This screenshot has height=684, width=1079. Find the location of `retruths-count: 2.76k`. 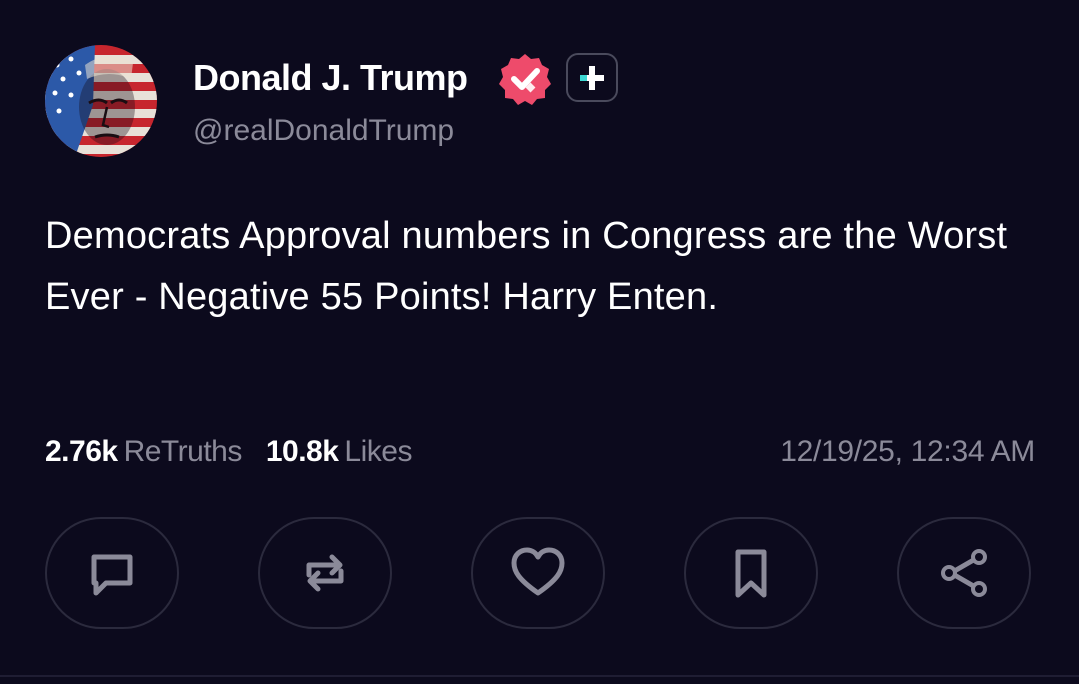

retruths-count: 2.76k is located at coordinates (81, 451).